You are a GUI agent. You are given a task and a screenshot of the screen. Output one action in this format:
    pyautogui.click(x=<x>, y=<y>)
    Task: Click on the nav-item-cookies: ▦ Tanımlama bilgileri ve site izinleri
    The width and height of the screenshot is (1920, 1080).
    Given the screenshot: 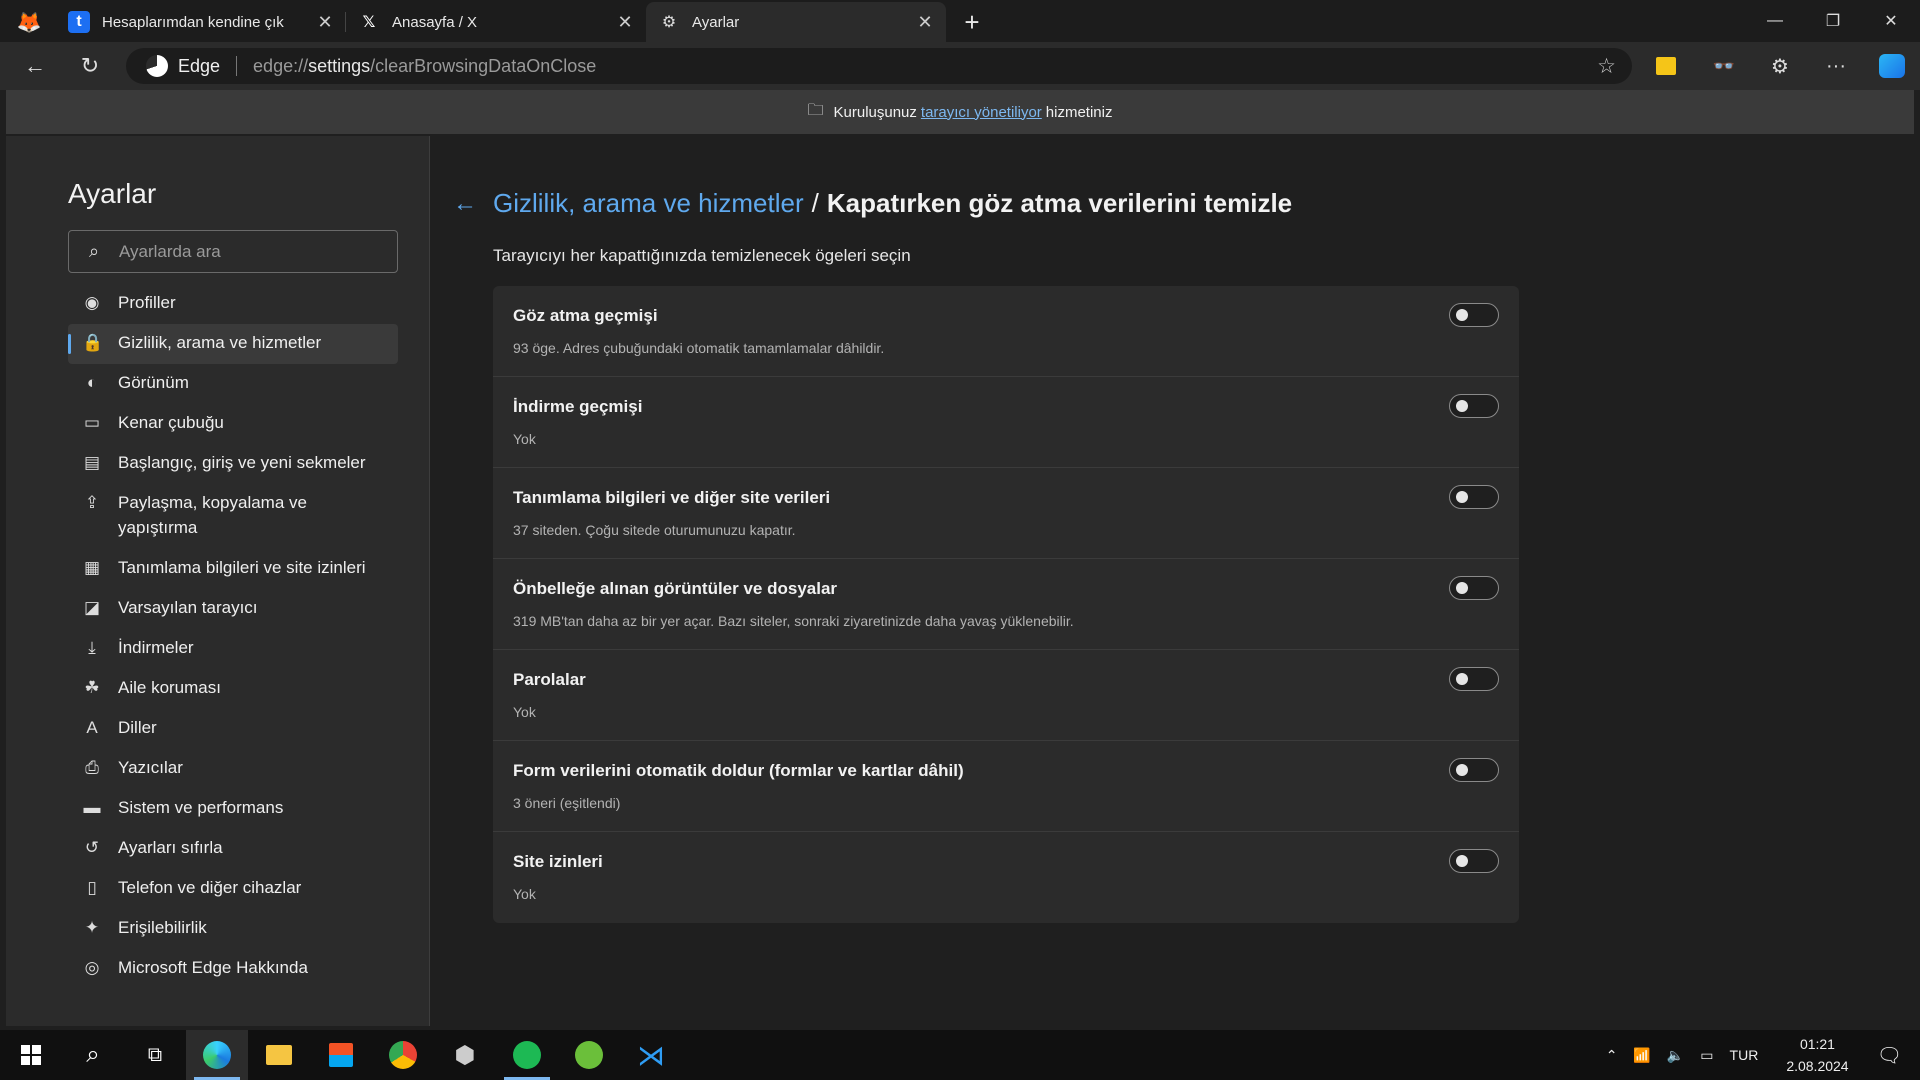 What is the action you would take?
    pyautogui.click(x=233, y=569)
    